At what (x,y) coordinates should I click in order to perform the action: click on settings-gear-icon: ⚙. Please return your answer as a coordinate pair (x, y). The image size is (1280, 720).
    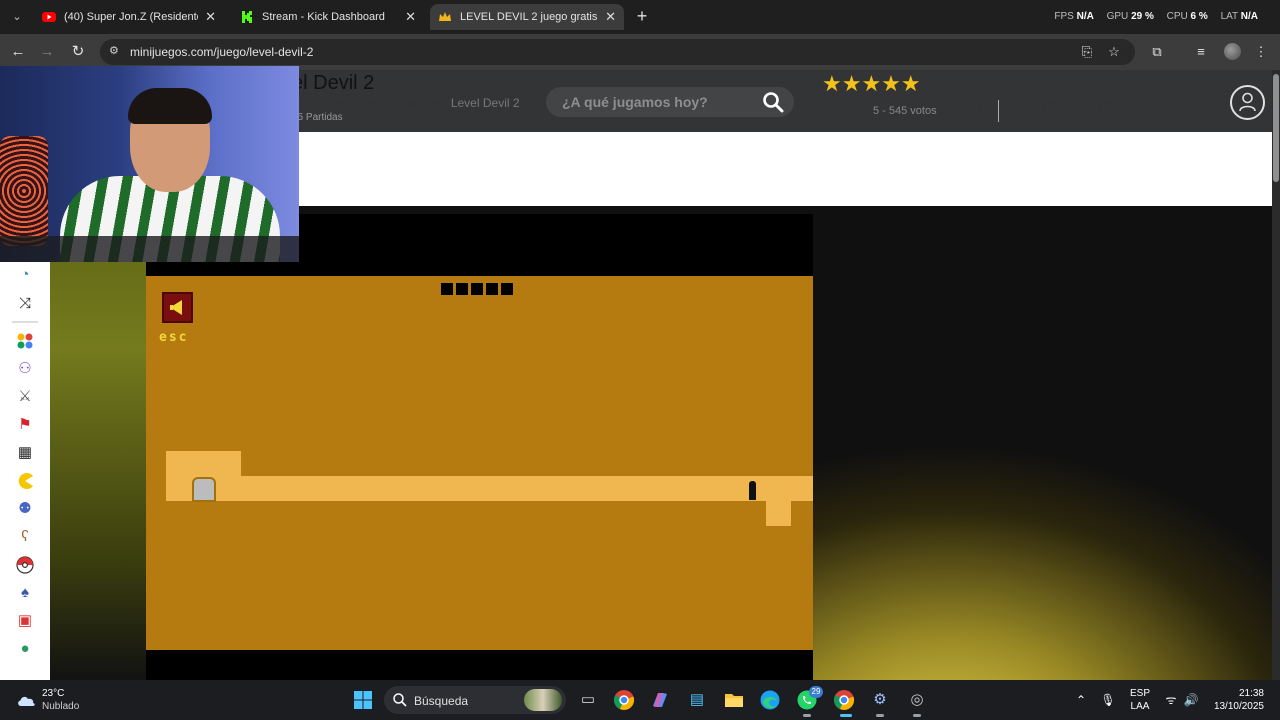
    Looking at the image, I should click on (880, 700).